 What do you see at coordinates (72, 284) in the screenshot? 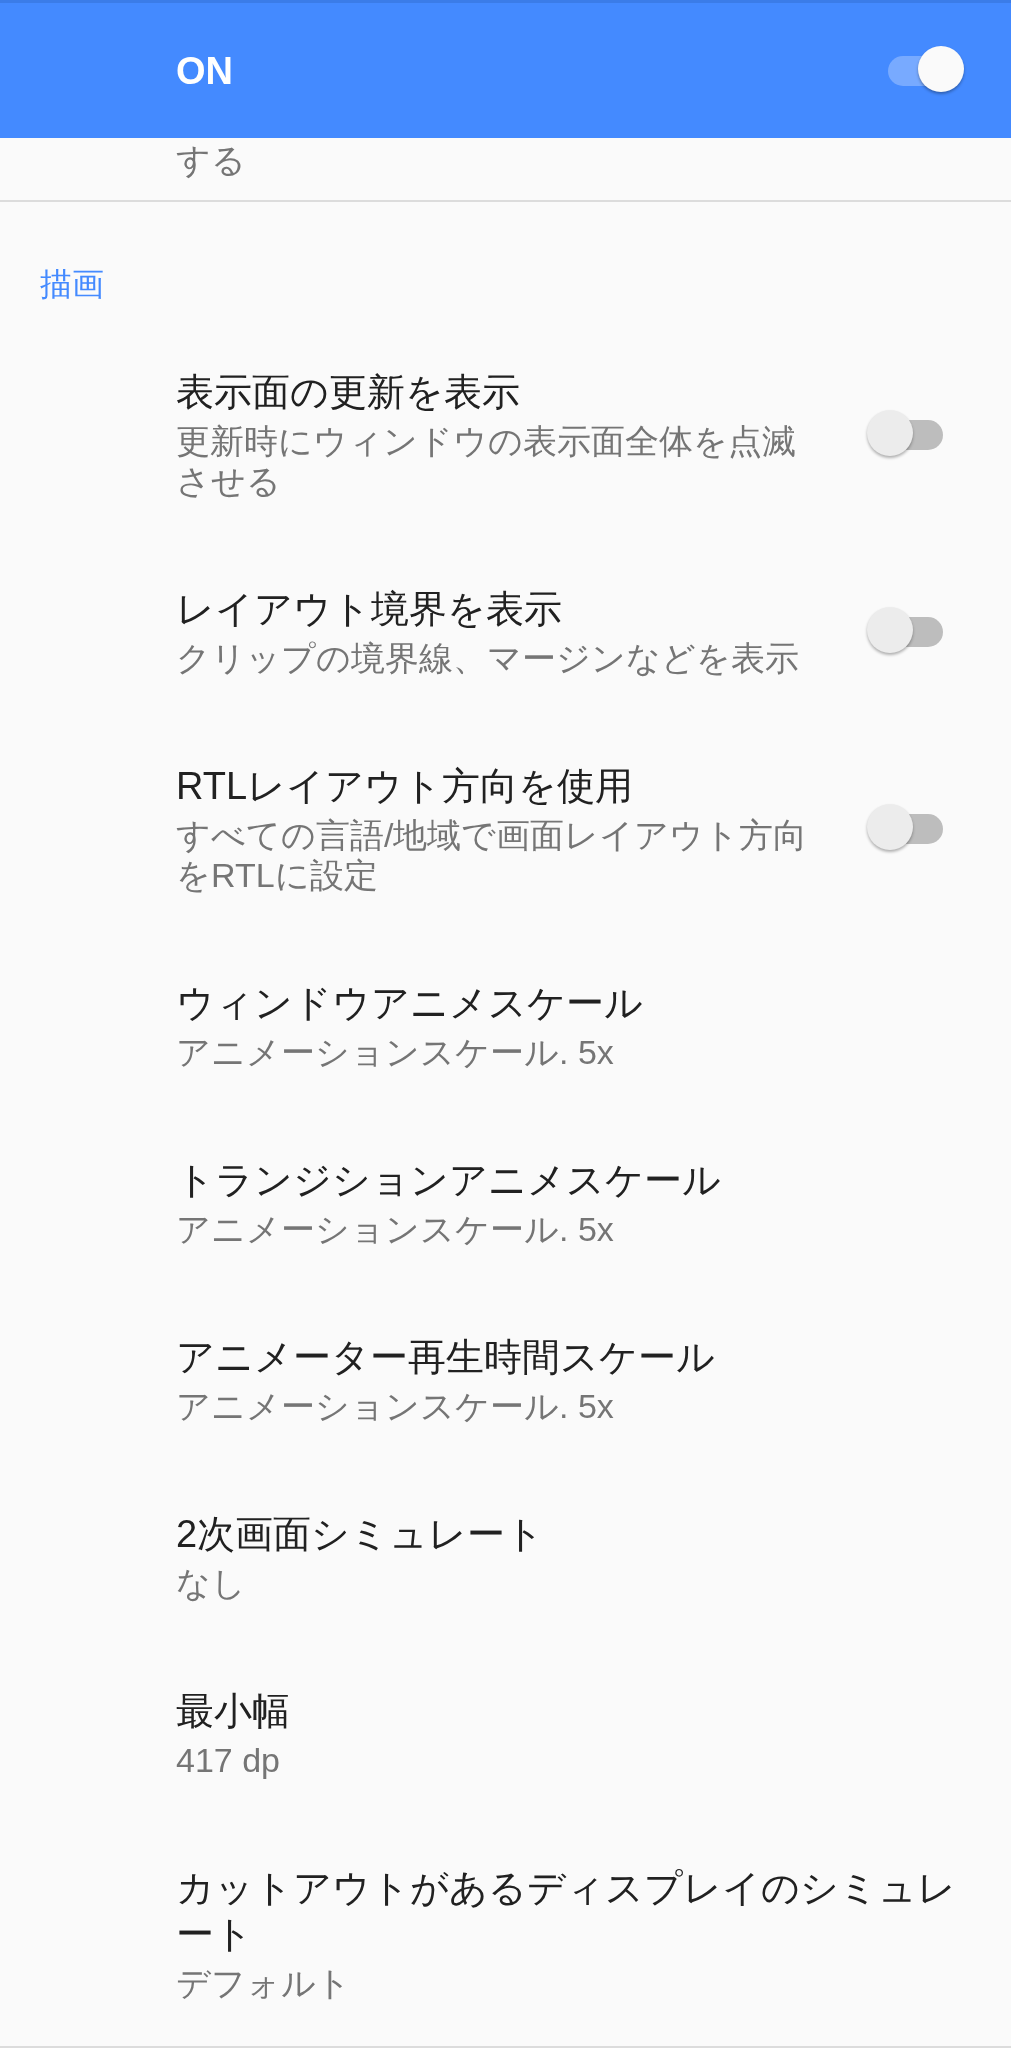
I see `section-header: 描画` at bounding box center [72, 284].